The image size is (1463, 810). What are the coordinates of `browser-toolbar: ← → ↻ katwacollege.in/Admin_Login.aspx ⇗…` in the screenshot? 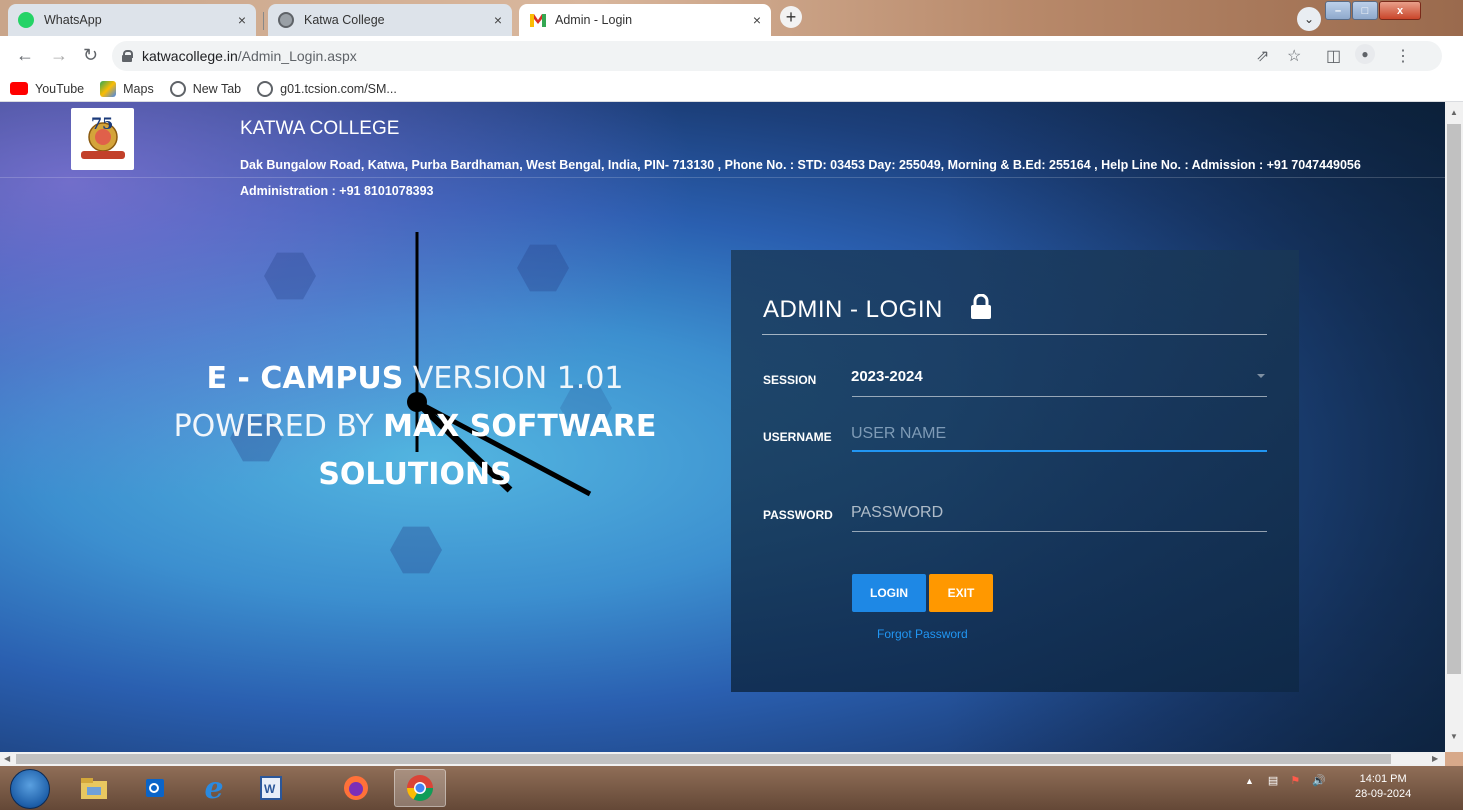 It's located at (731, 56).